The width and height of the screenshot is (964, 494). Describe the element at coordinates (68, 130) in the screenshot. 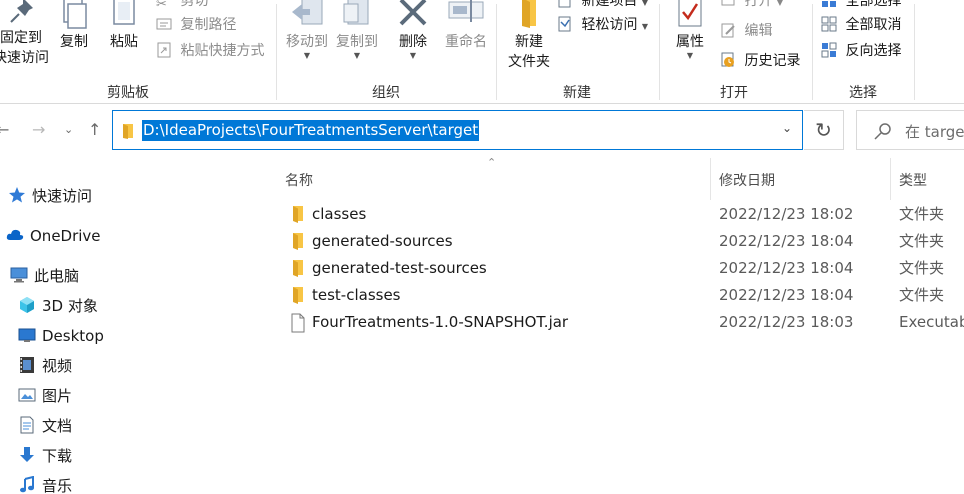

I see `recent-locations-chevron-icon: ⌄` at that location.